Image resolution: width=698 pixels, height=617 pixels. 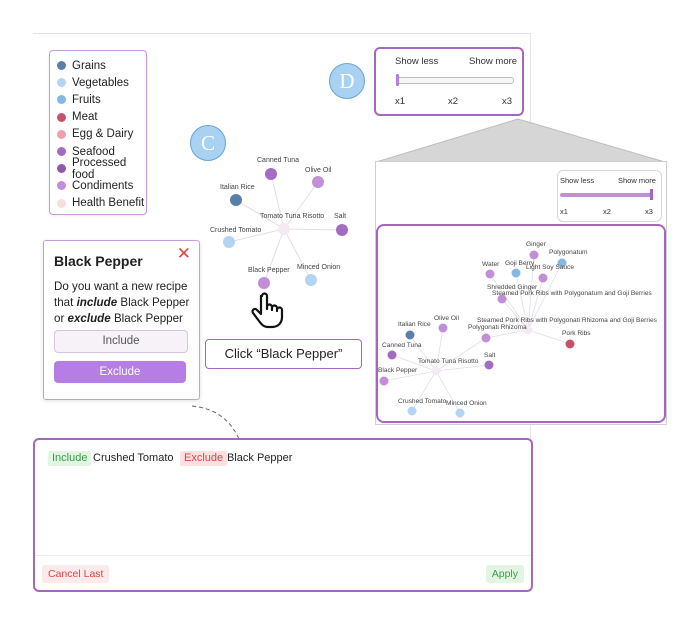 I want to click on slider-tick-label: x2, so click(x=607, y=211).